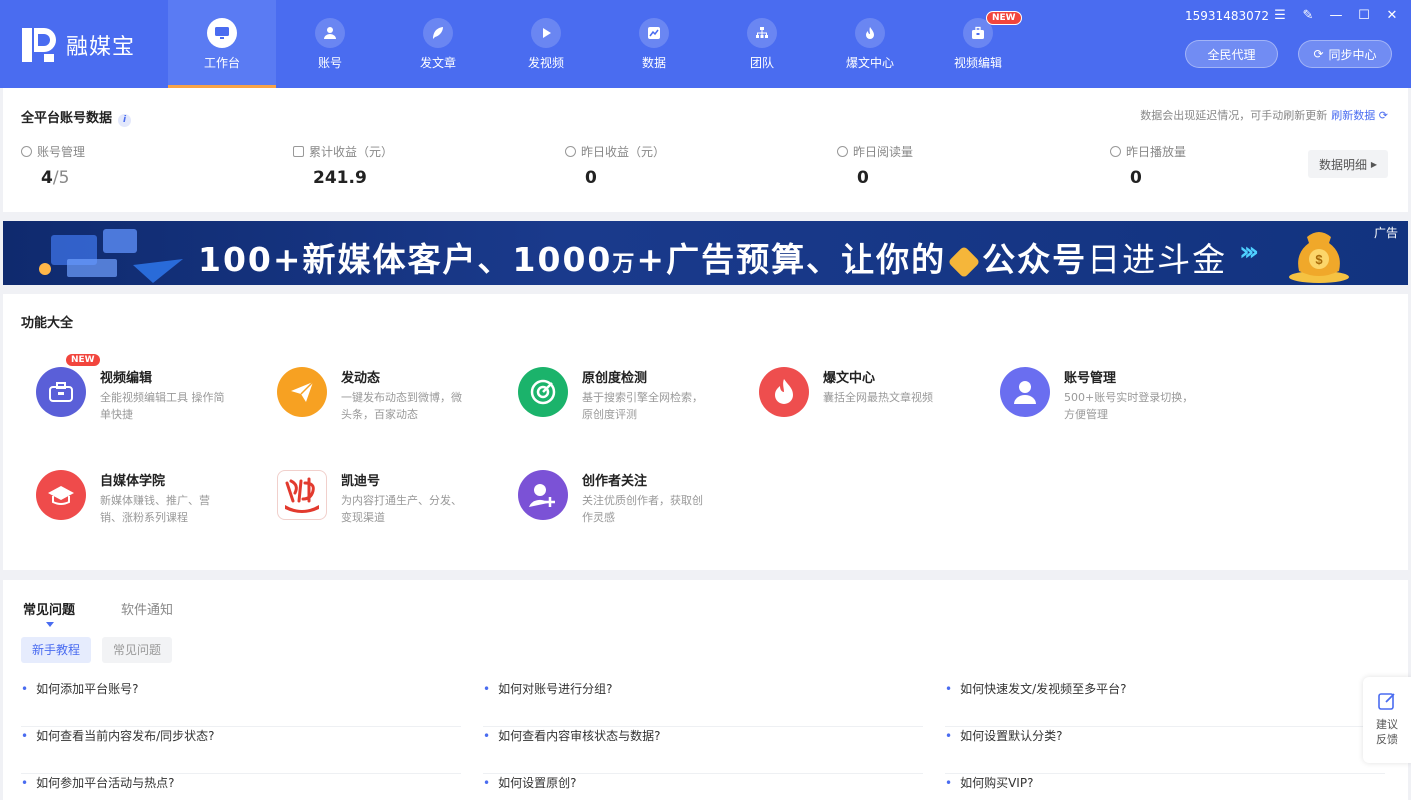 Image resolution: width=1411 pixels, height=800 pixels. I want to click on app-logo: 融媒宝, so click(77, 45).